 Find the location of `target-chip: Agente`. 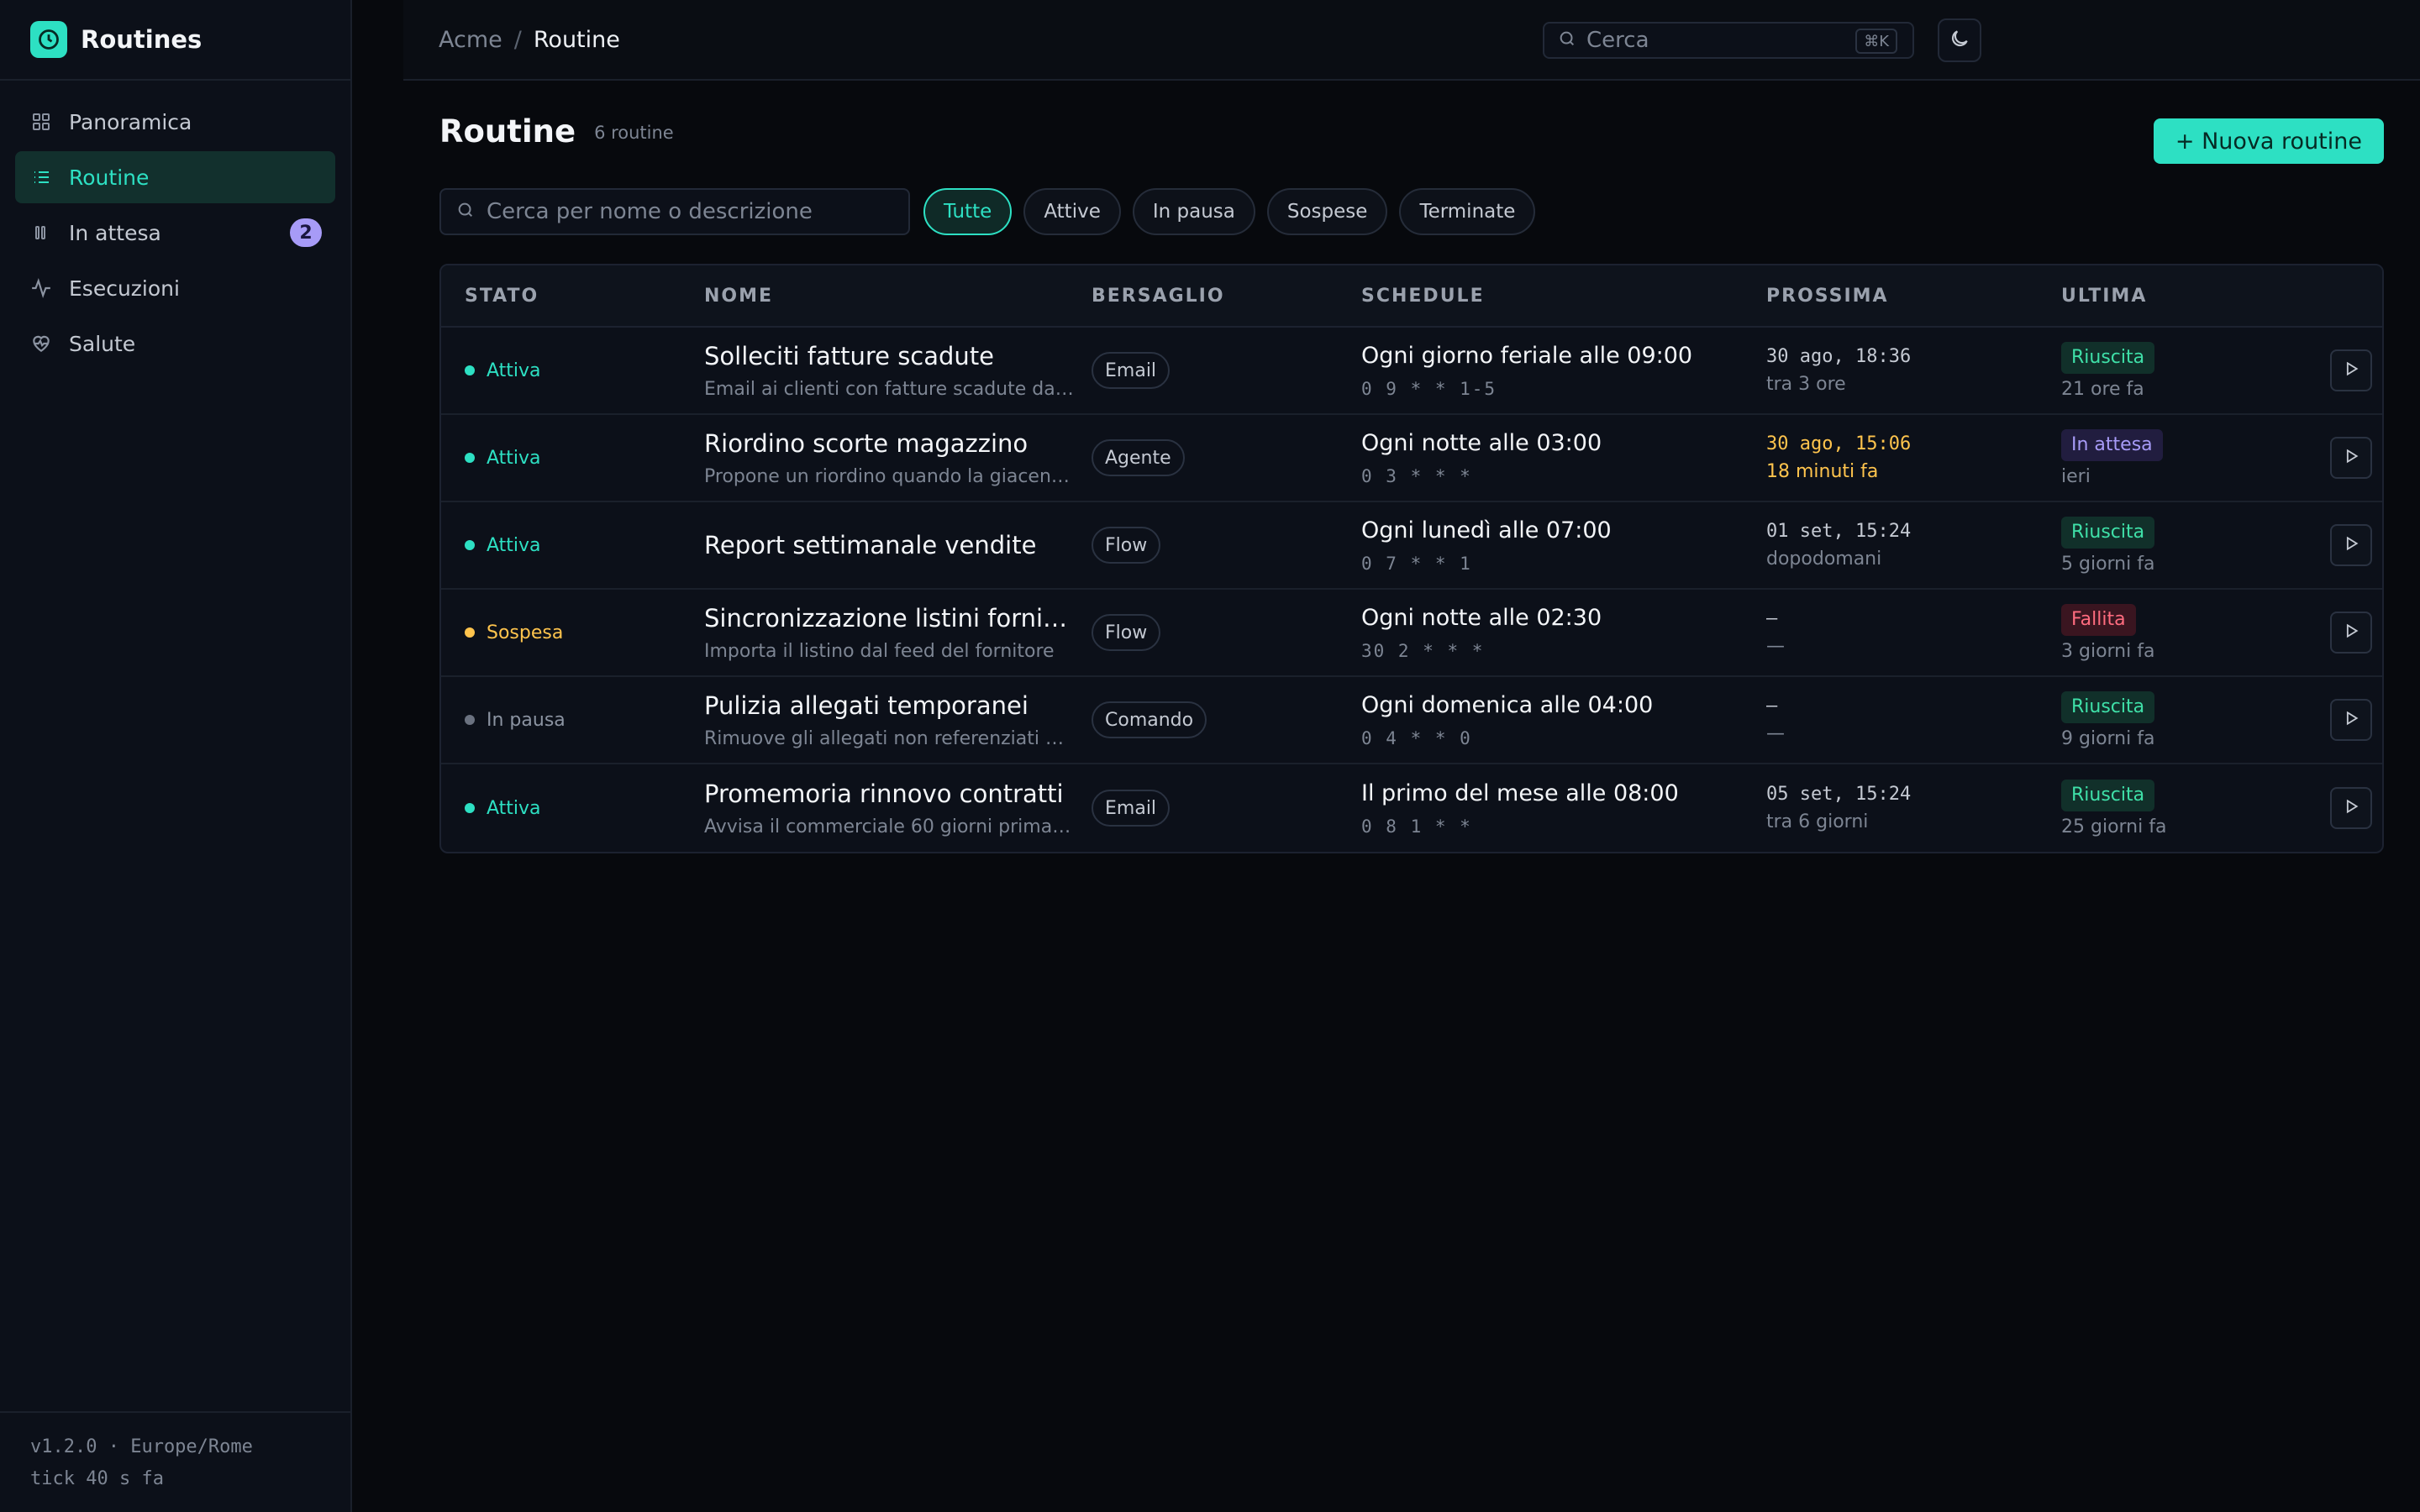

target-chip: Agente is located at coordinates (1138, 457).